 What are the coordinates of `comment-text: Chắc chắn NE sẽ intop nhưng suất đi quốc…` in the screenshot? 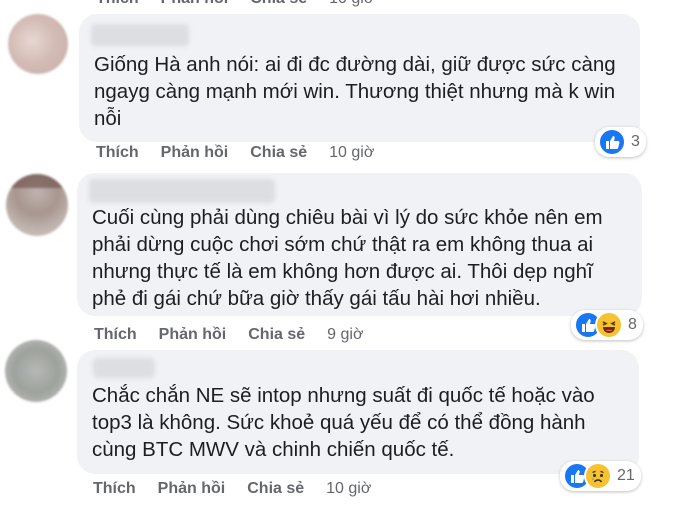 It's located at (343, 422).